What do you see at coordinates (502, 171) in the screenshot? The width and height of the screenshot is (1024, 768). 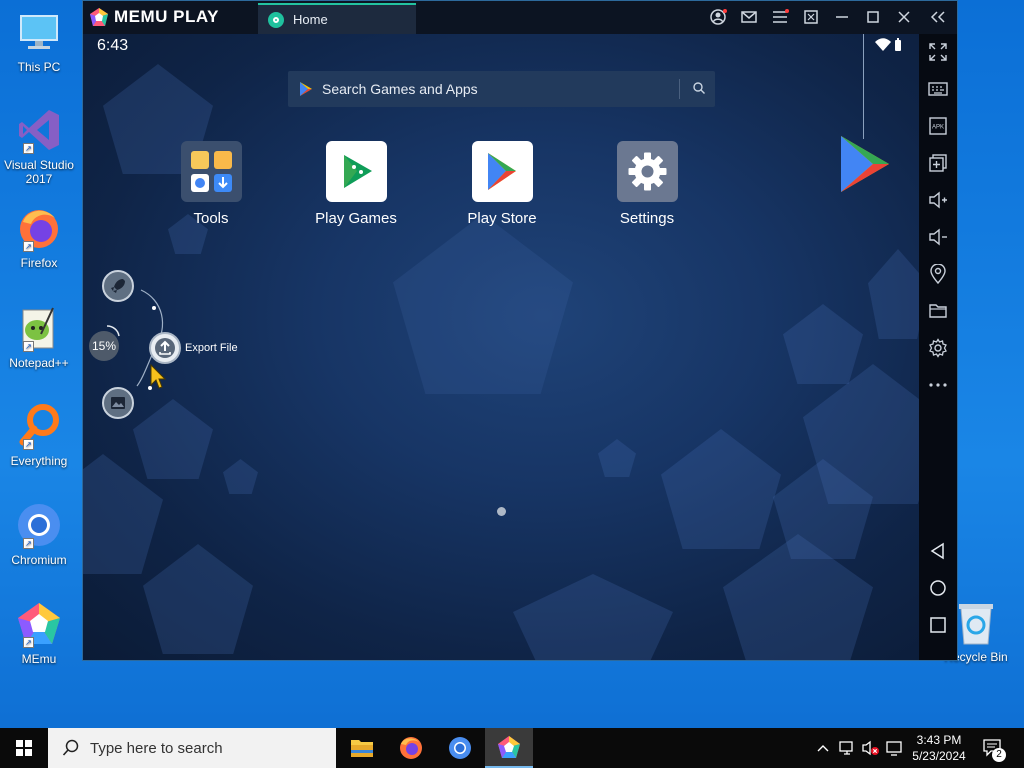 I see `play-store-icon` at bounding box center [502, 171].